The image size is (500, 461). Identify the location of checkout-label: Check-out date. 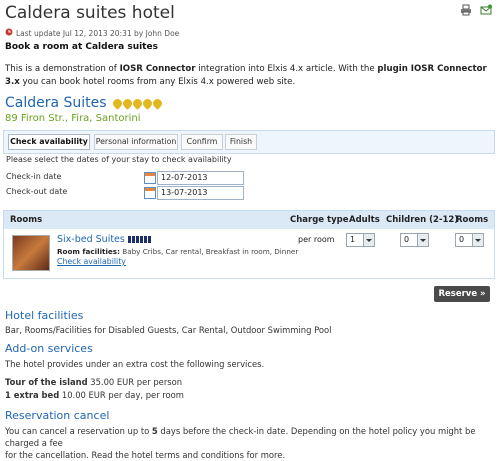
(37, 191).